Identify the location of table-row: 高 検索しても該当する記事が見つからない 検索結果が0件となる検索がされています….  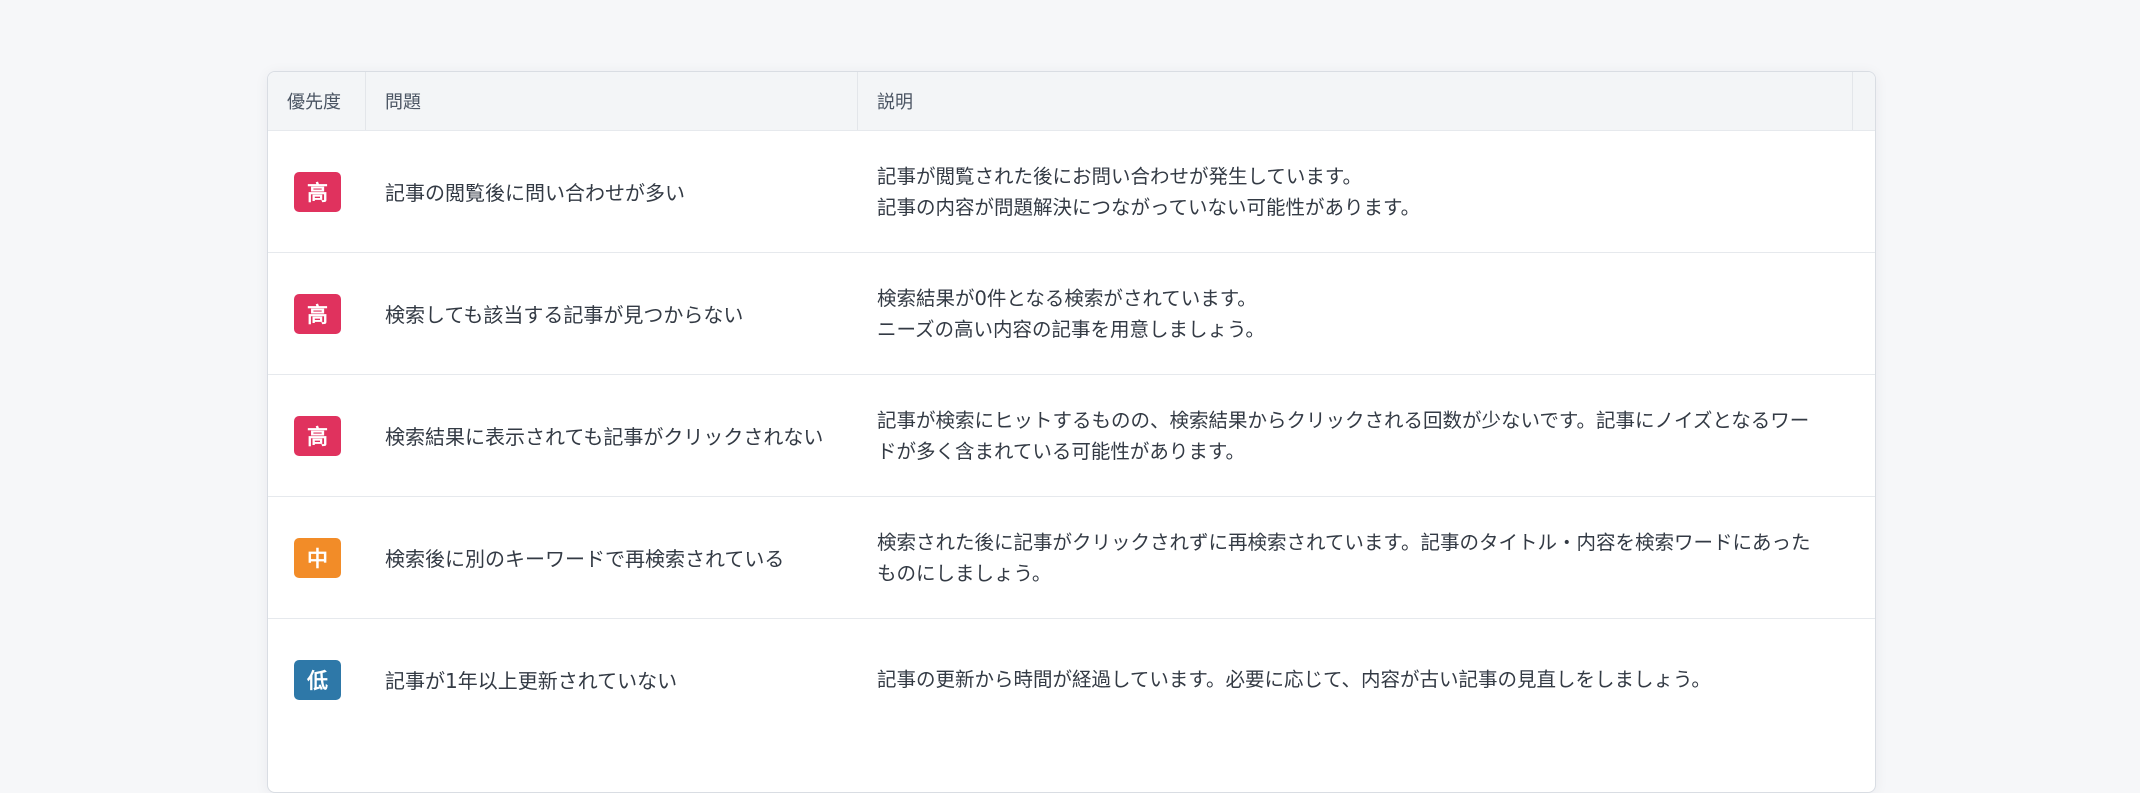
(1071, 314).